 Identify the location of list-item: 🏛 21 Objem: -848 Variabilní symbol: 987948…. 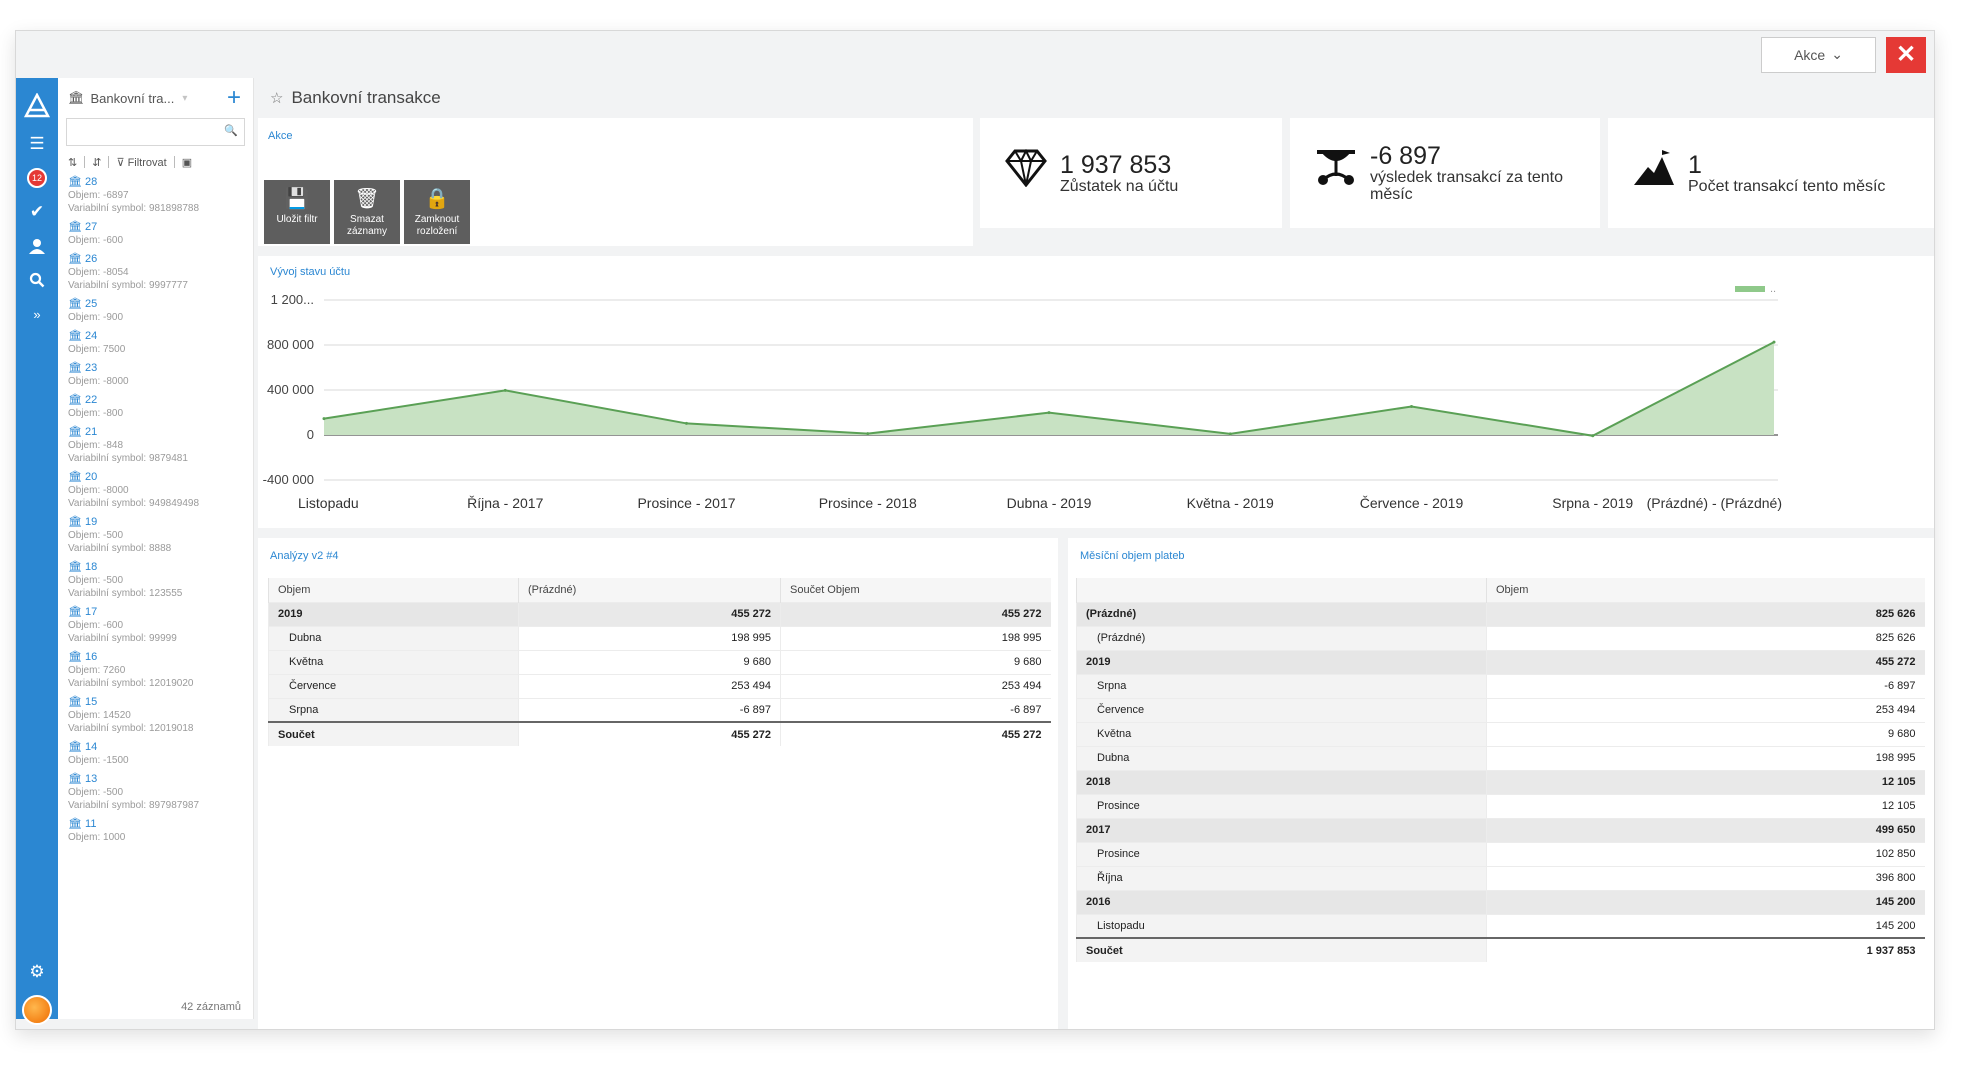
(155, 446).